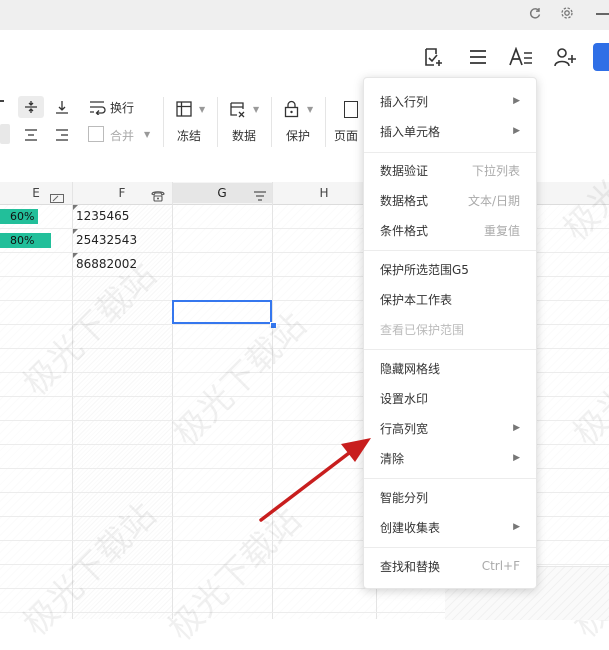 The width and height of the screenshot is (609, 650). What do you see at coordinates (478, 57) in the screenshot?
I see `hamburger-icon` at bounding box center [478, 57].